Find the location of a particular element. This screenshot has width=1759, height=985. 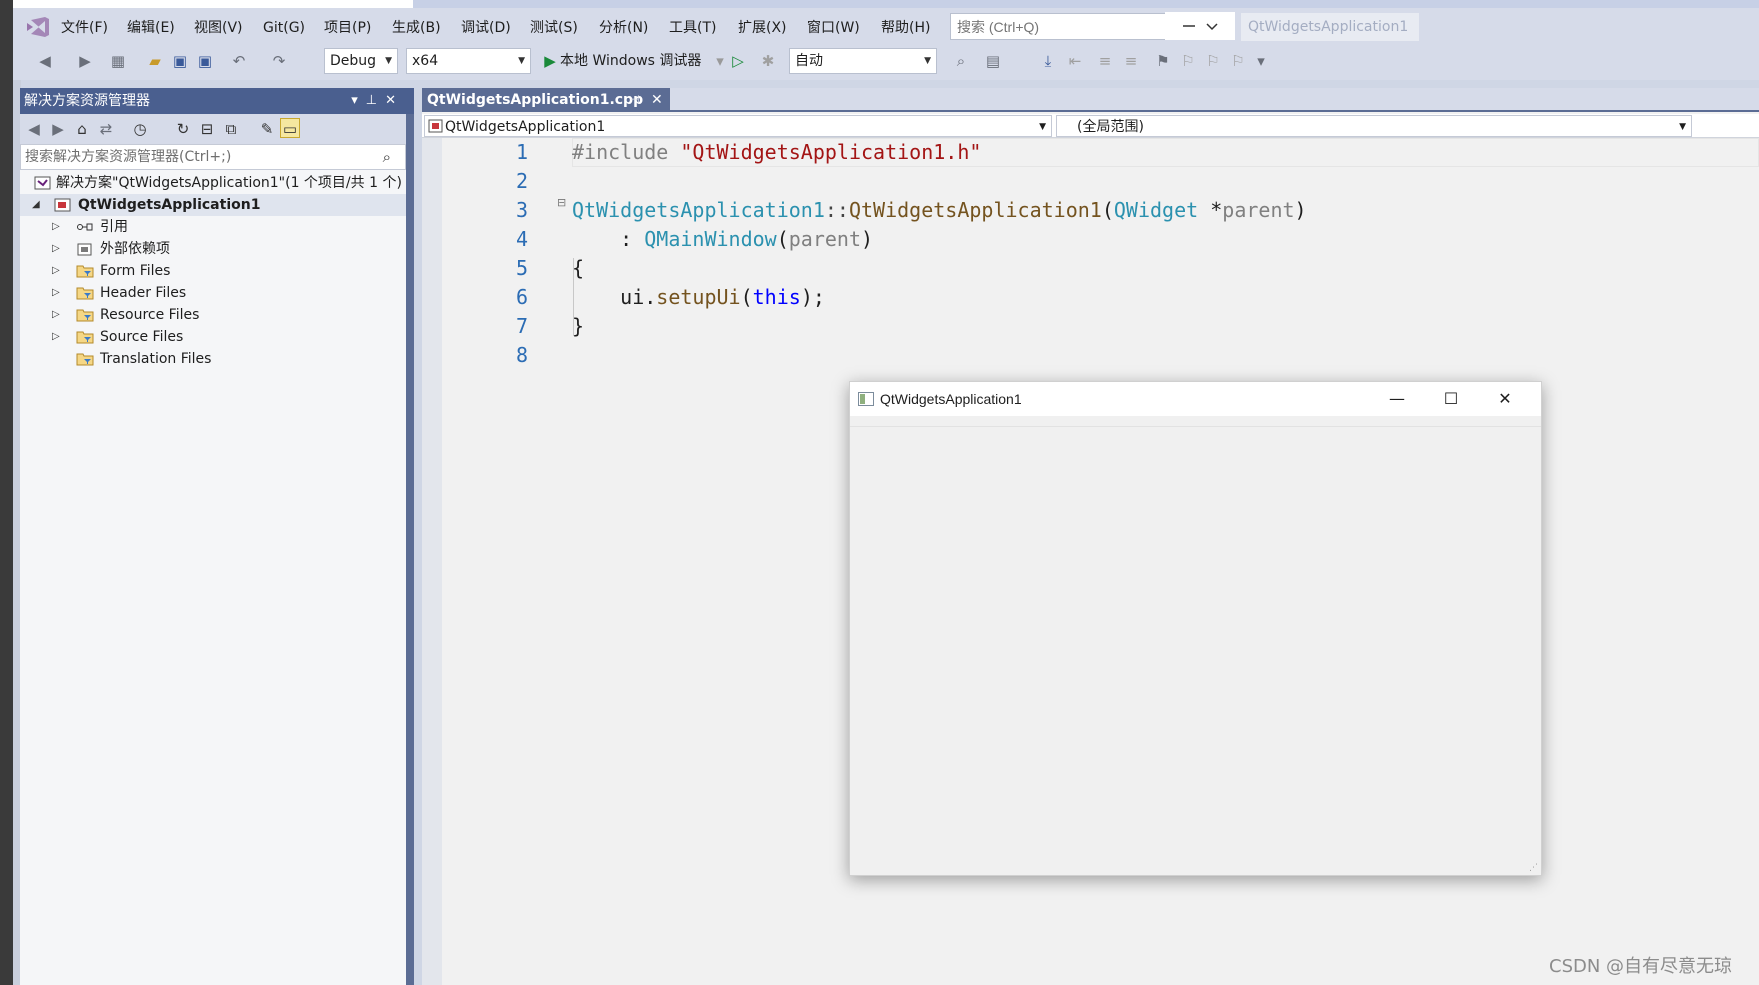

tree-item: ▷ Source Files is located at coordinates (213, 337).